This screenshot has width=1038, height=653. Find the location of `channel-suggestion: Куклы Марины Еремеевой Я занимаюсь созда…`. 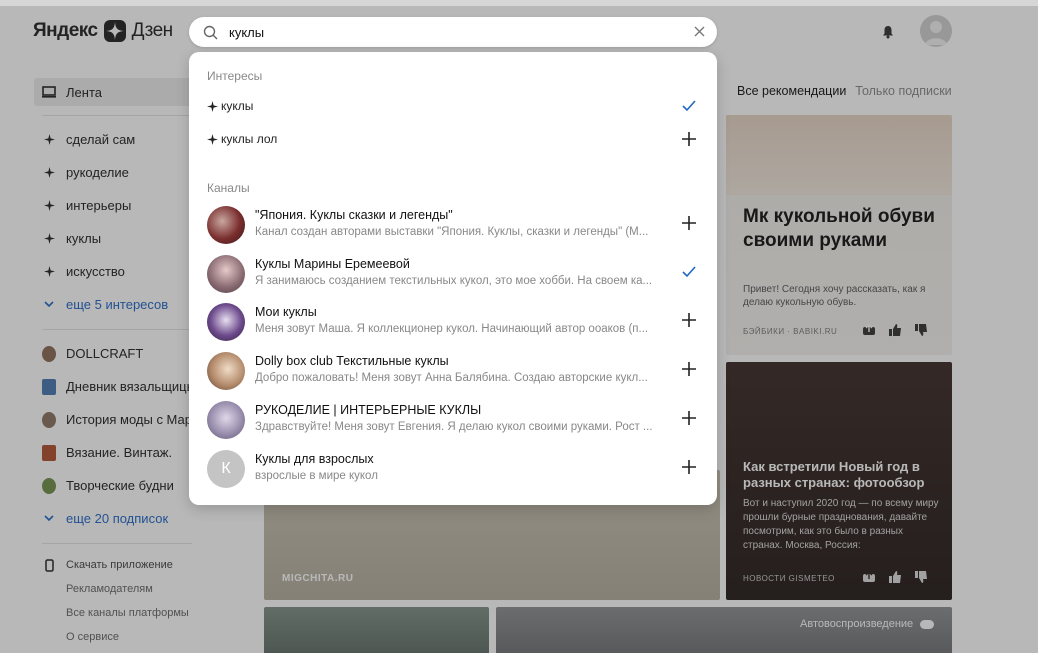

channel-suggestion: Куклы Марины Еремеевой Я занимаюсь созда… is located at coordinates (452, 274).